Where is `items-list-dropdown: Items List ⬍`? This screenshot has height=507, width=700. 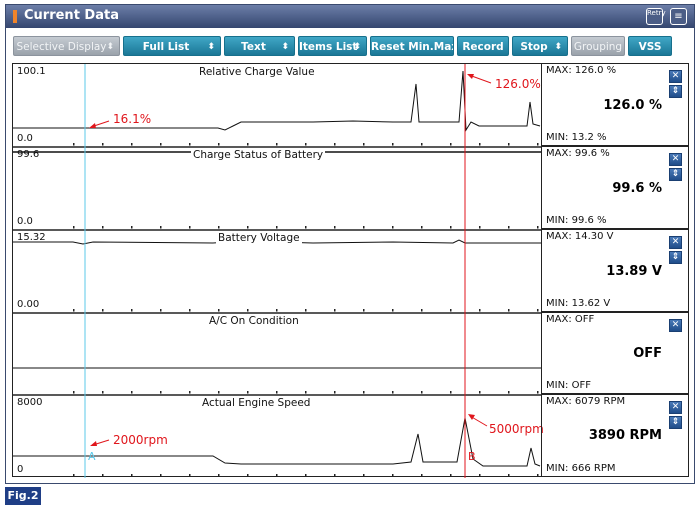 items-list-dropdown: Items List ⬍ is located at coordinates (332, 46).